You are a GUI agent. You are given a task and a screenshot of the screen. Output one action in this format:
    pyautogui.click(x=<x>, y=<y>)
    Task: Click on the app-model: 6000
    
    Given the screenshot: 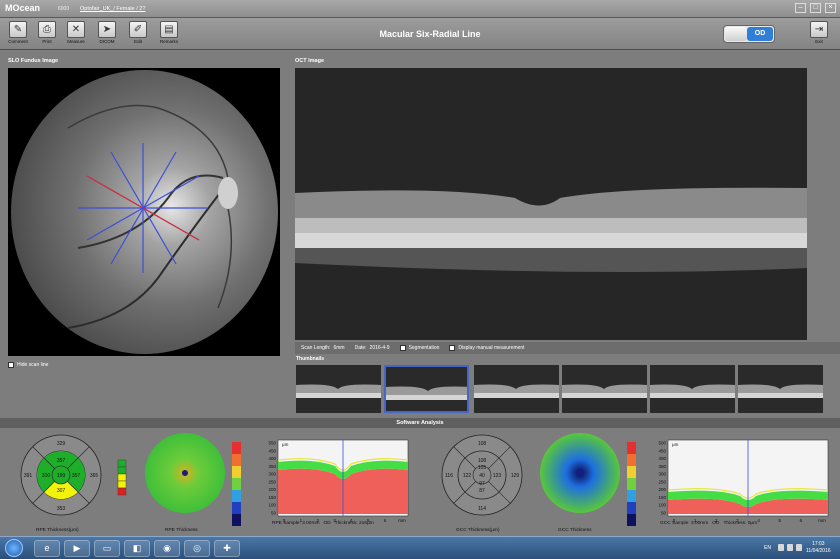 What is the action you would take?
    pyautogui.click(x=64, y=9)
    